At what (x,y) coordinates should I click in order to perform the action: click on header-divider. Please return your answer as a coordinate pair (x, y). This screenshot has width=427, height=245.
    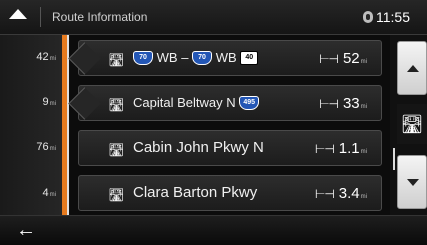
    Looking at the image, I should click on (40, 17).